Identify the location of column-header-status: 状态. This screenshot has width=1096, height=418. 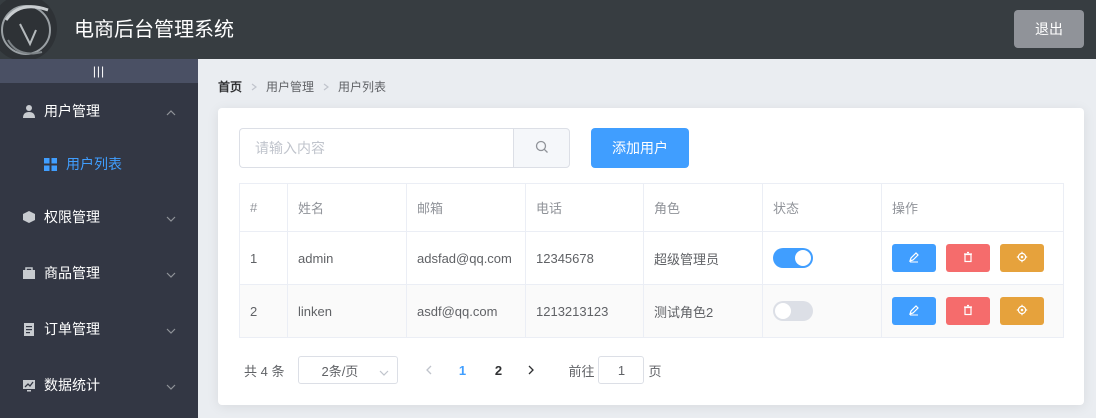
(822, 207).